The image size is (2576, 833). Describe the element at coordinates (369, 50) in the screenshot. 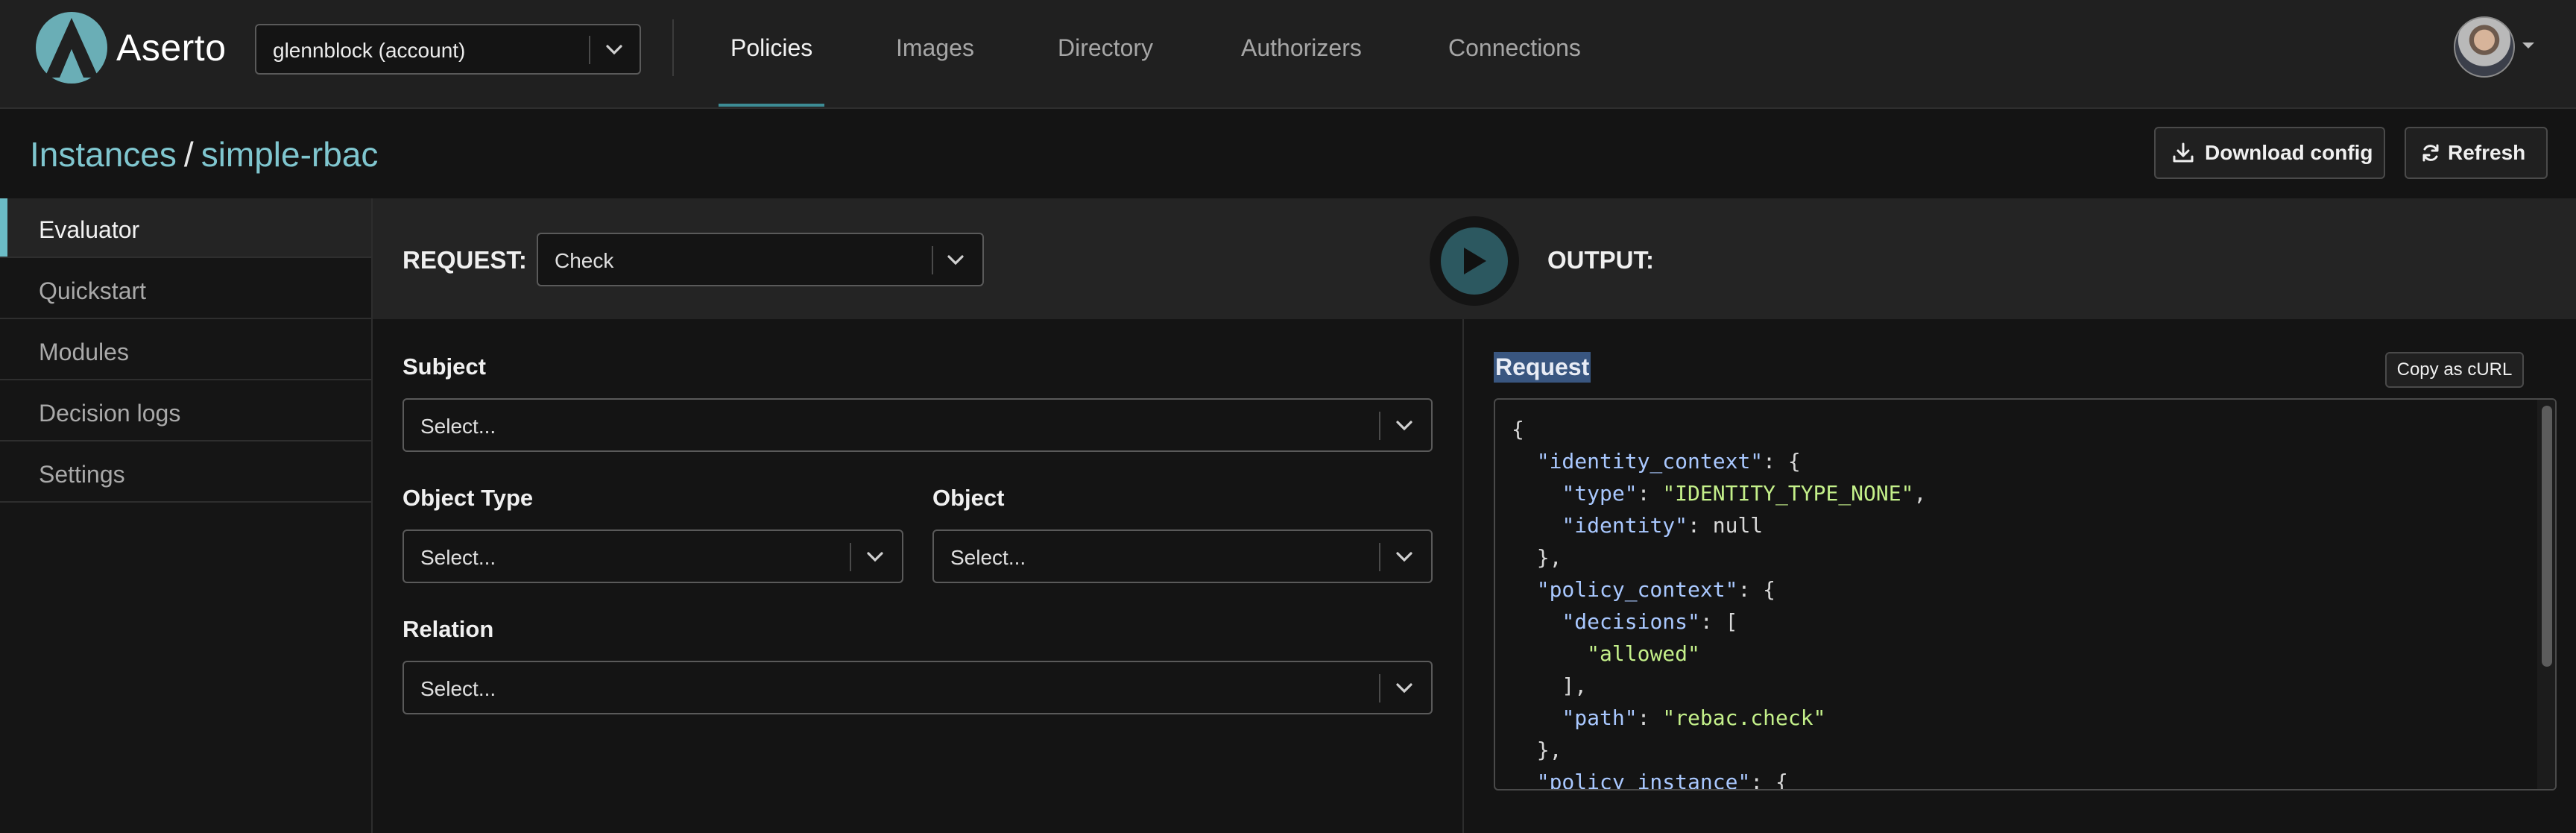

I see `account-selector-value: glennblock (account)` at that location.